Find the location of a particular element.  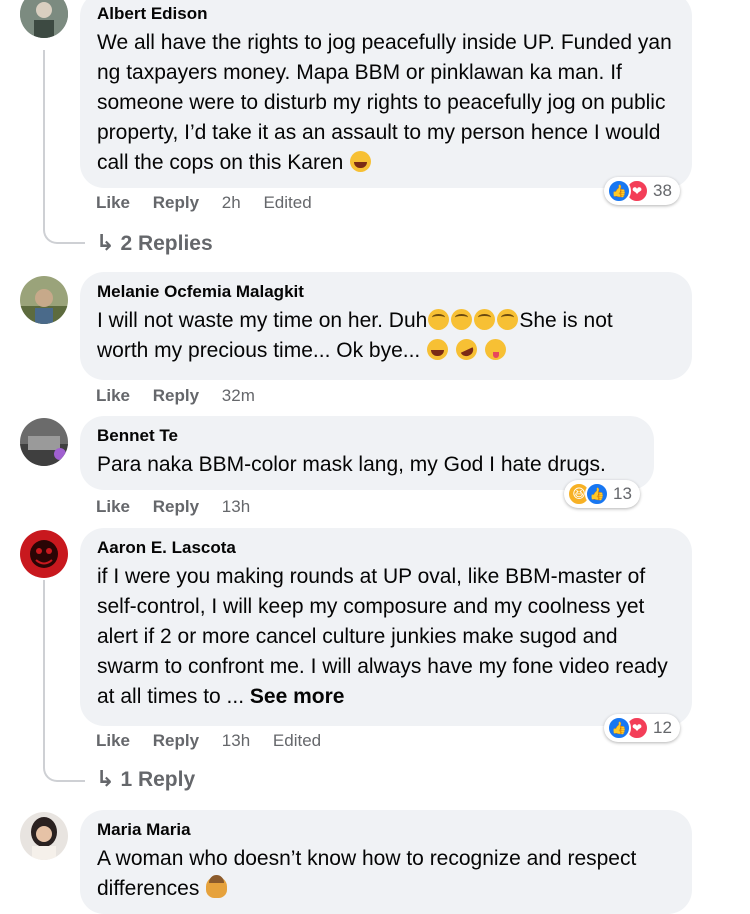

view-replies-link: ↳ 1 Reply is located at coordinates (145, 779).